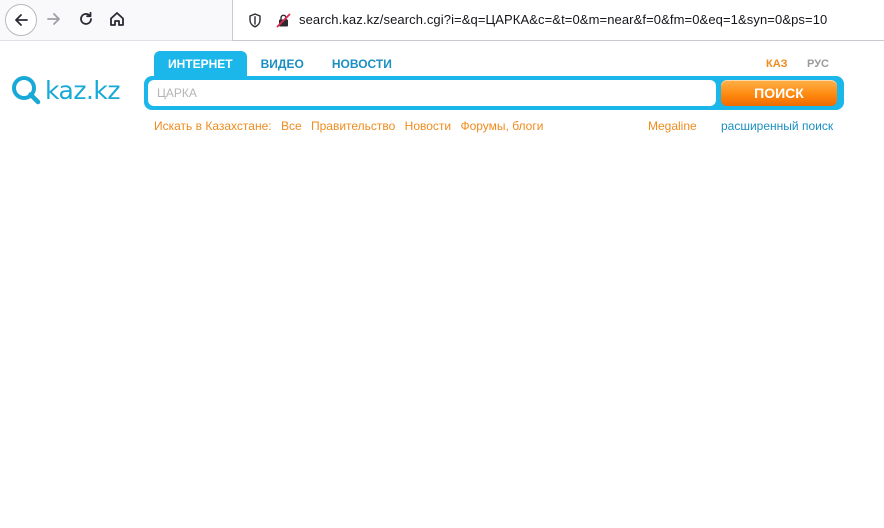 This screenshot has width=884, height=528. Describe the element at coordinates (26, 90) in the screenshot. I see `magnifier-logo-icon` at that location.